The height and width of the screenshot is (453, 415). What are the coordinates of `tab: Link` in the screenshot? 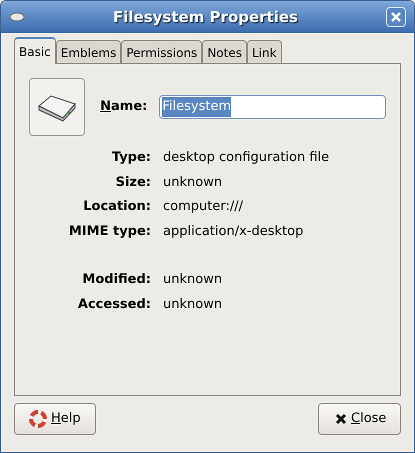 It's located at (264, 52).